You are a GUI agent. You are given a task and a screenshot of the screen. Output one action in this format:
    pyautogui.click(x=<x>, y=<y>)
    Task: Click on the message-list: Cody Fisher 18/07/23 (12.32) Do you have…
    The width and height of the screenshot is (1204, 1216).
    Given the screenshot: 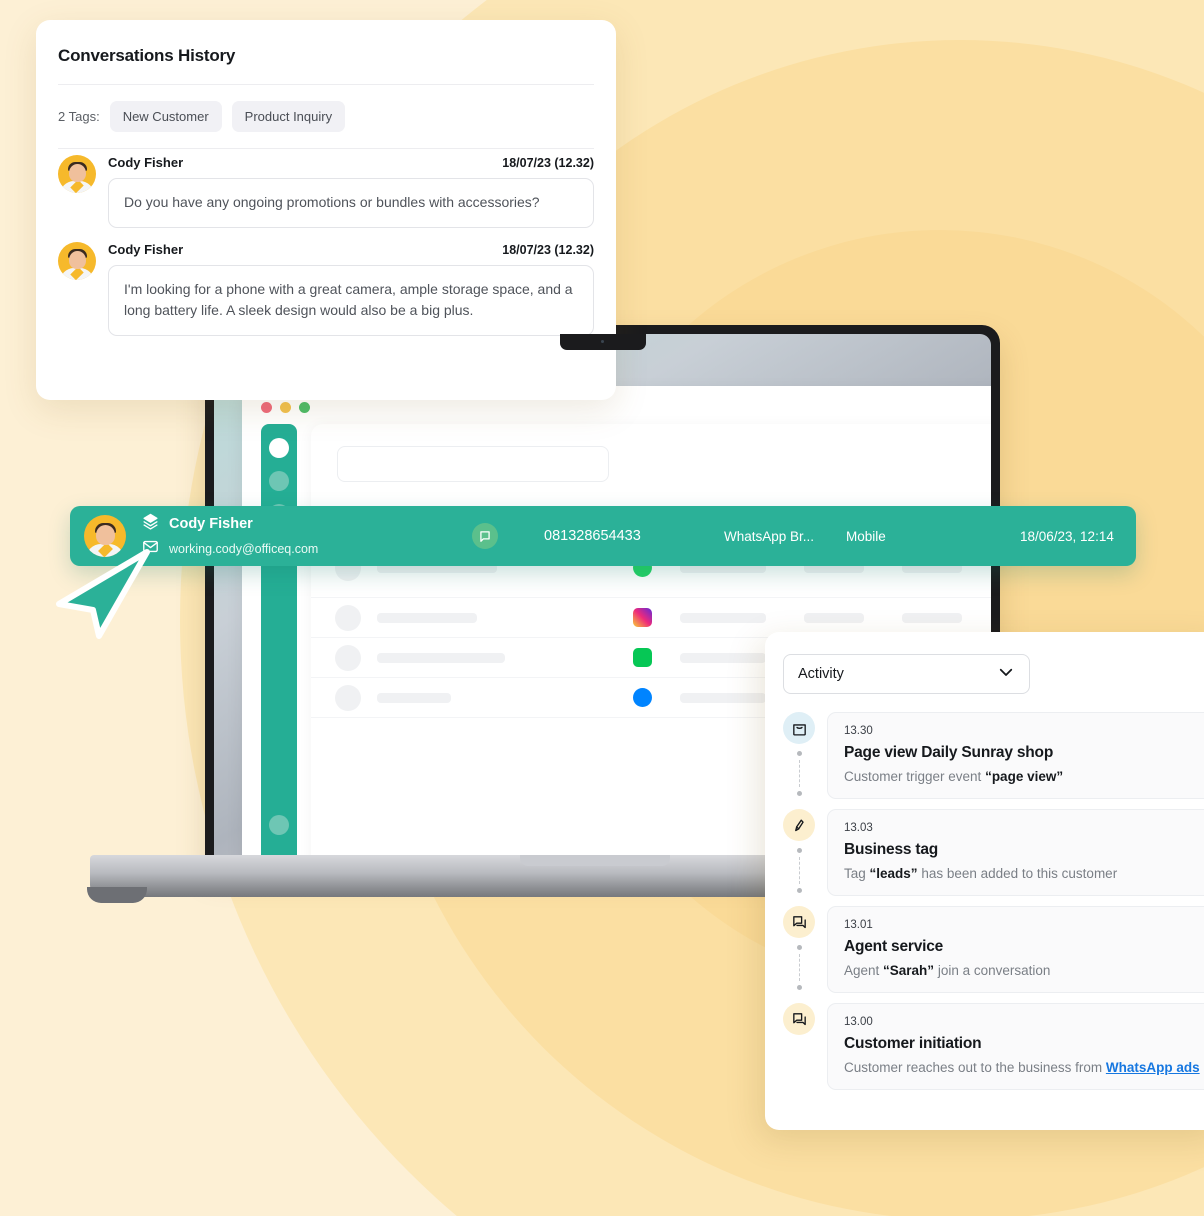 What is the action you would take?
    pyautogui.click(x=326, y=243)
    